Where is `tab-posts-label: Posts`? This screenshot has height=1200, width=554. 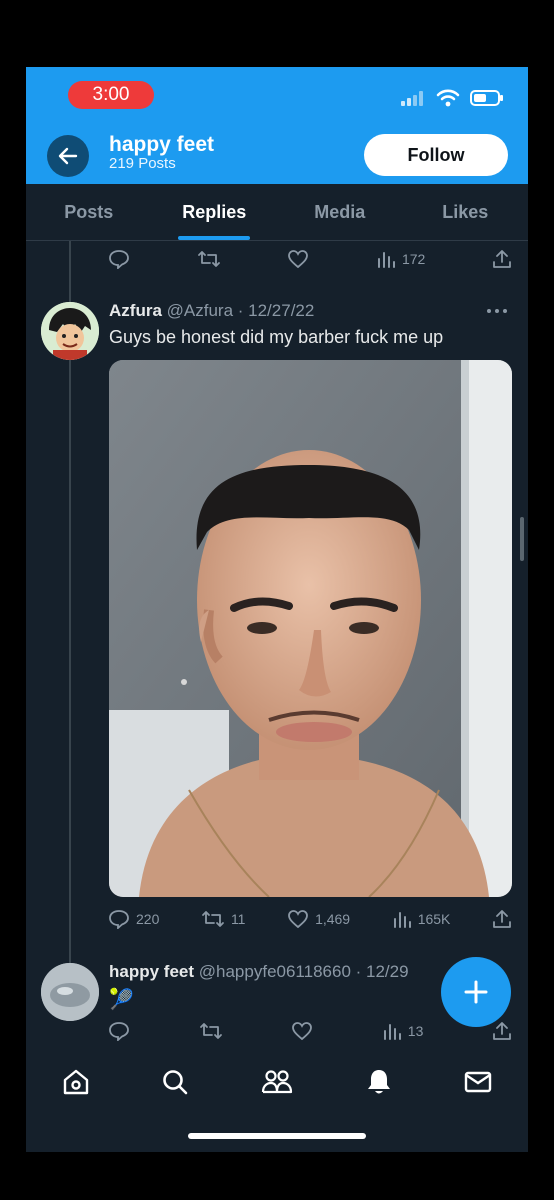 tab-posts-label: Posts is located at coordinates (89, 212).